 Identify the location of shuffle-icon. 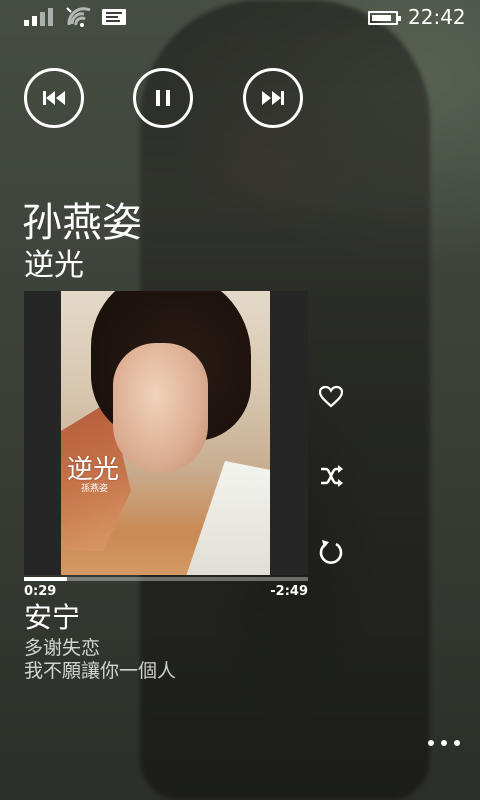
(332, 476).